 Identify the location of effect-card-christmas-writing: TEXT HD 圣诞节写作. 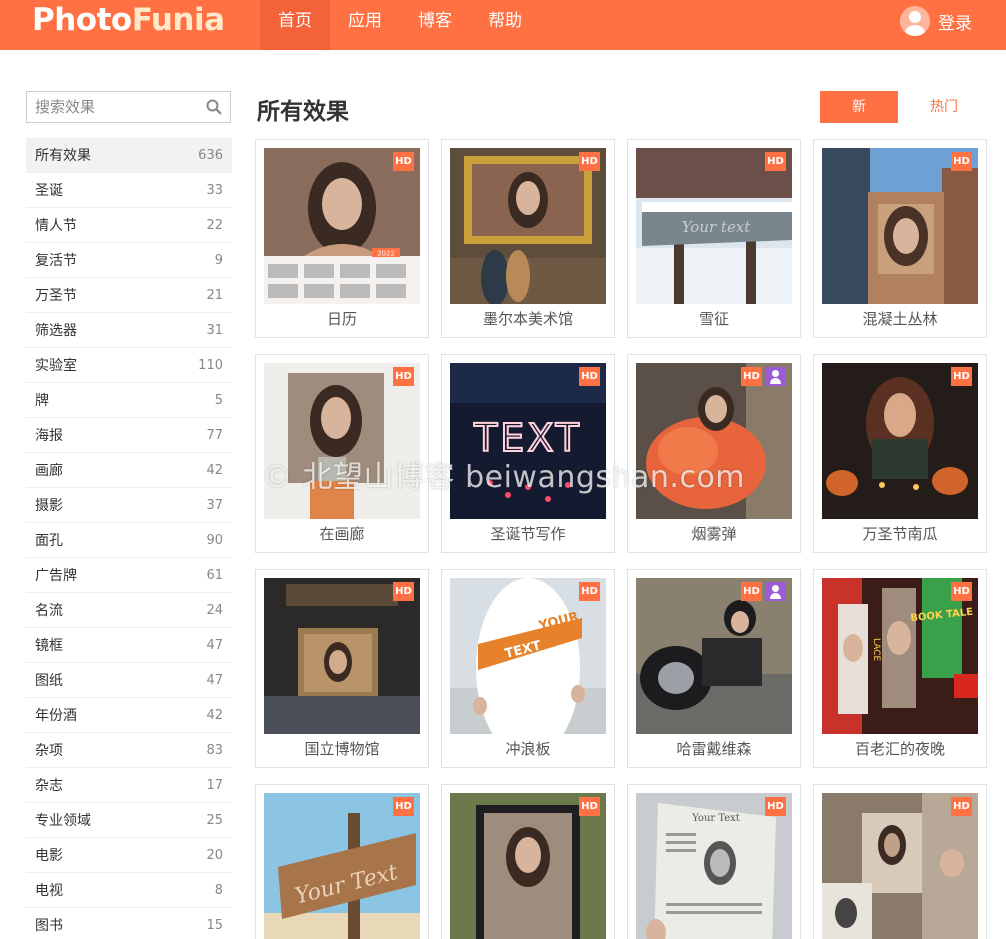
(528, 453).